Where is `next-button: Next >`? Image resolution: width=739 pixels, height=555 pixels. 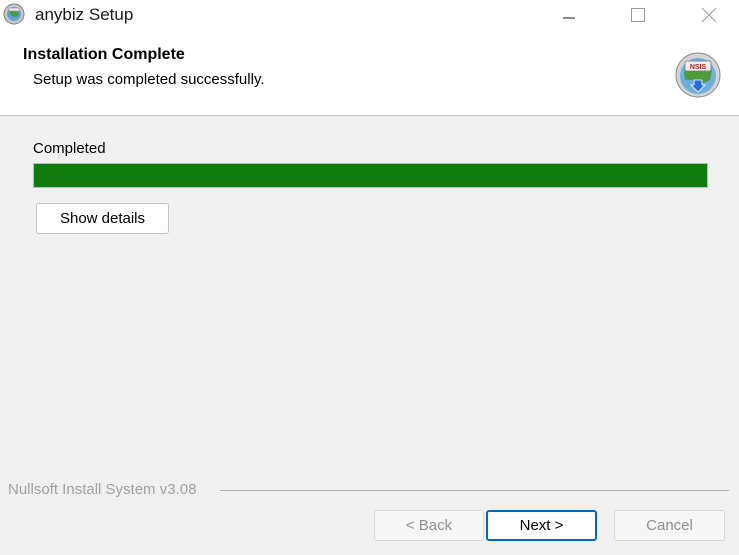
next-button: Next > is located at coordinates (541, 525).